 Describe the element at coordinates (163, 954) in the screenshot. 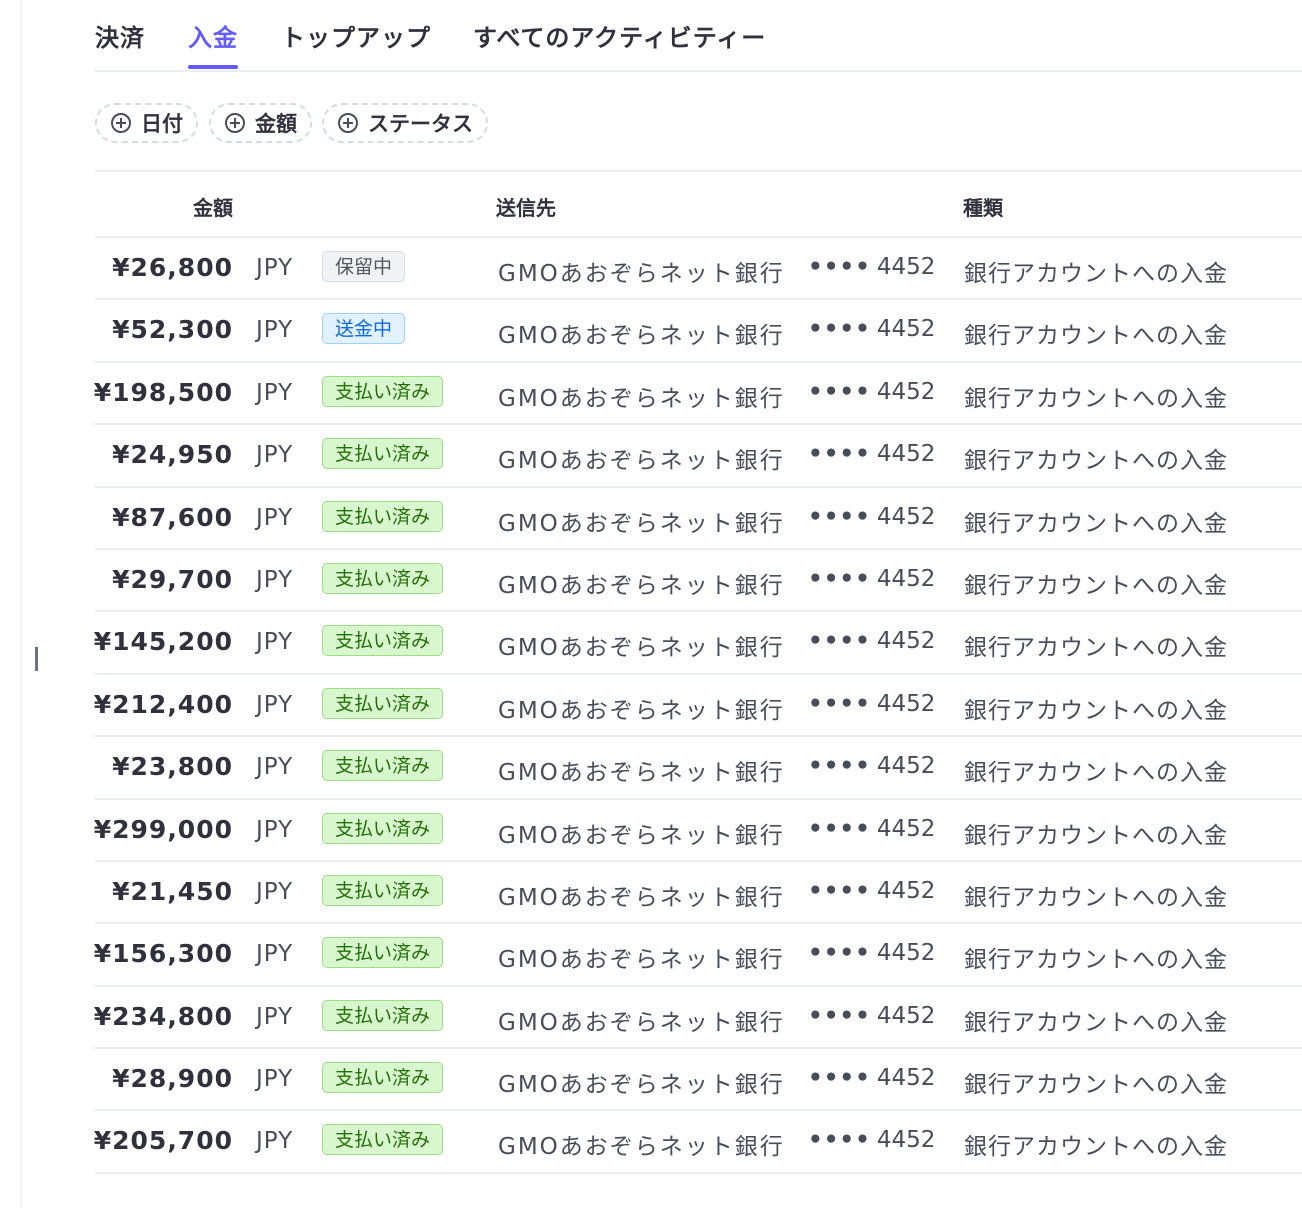

I see `payout-amount: ¥156,300` at that location.